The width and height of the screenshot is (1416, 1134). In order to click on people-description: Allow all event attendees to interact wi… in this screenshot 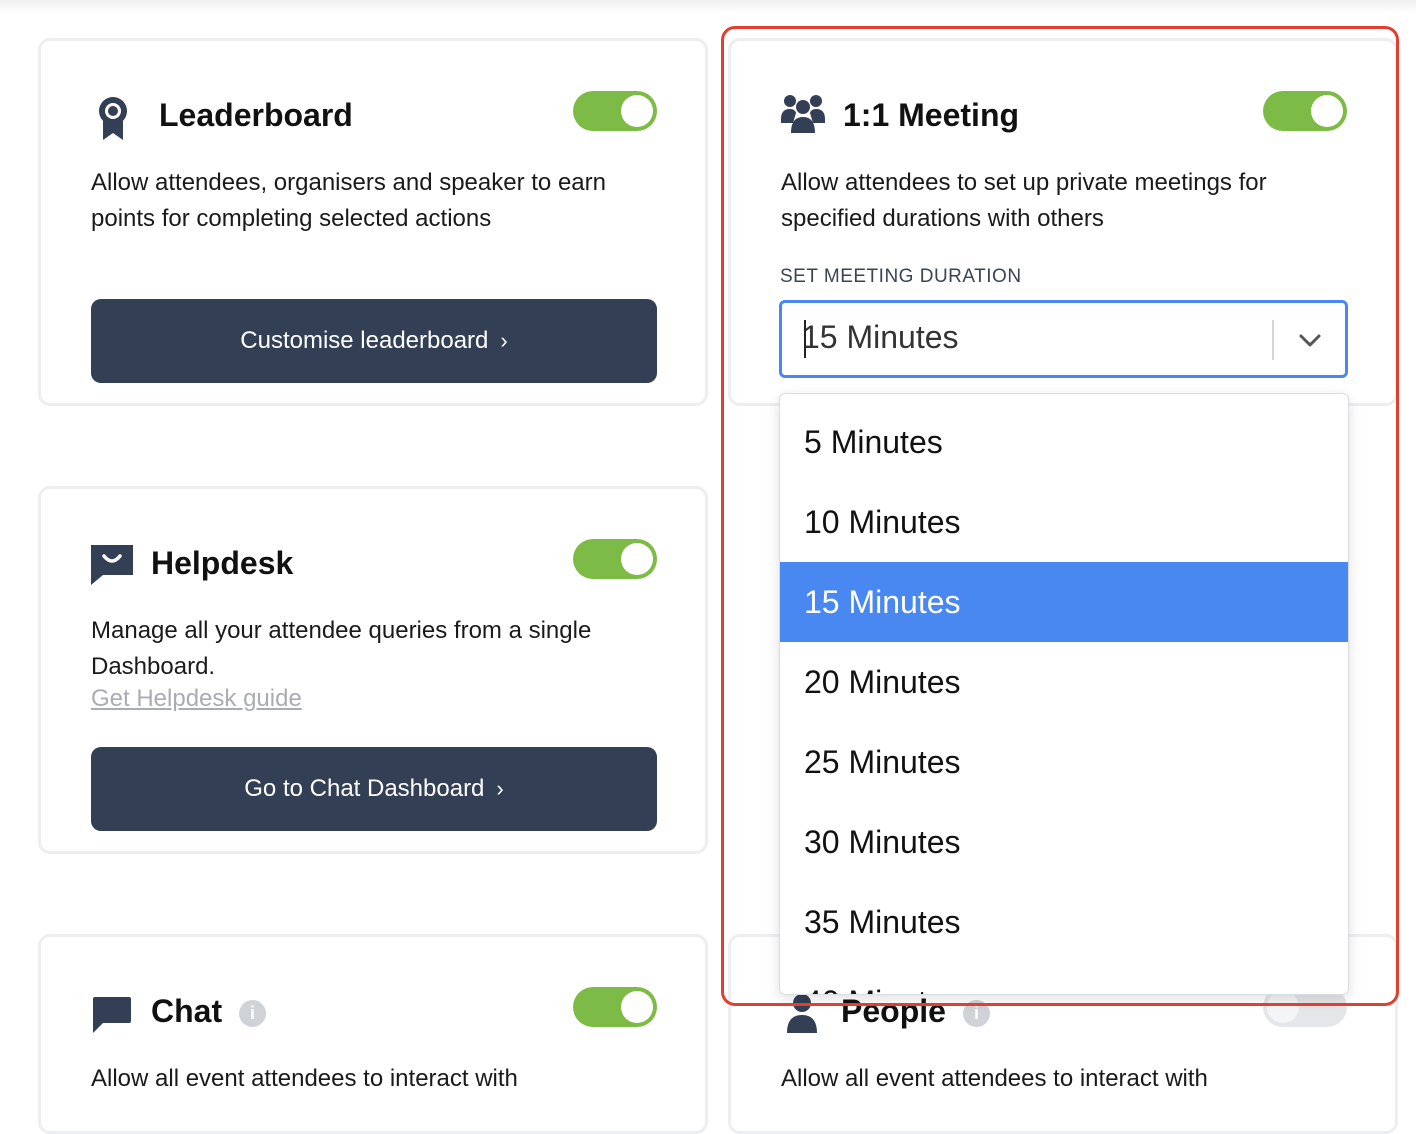, I will do `click(994, 1078)`.